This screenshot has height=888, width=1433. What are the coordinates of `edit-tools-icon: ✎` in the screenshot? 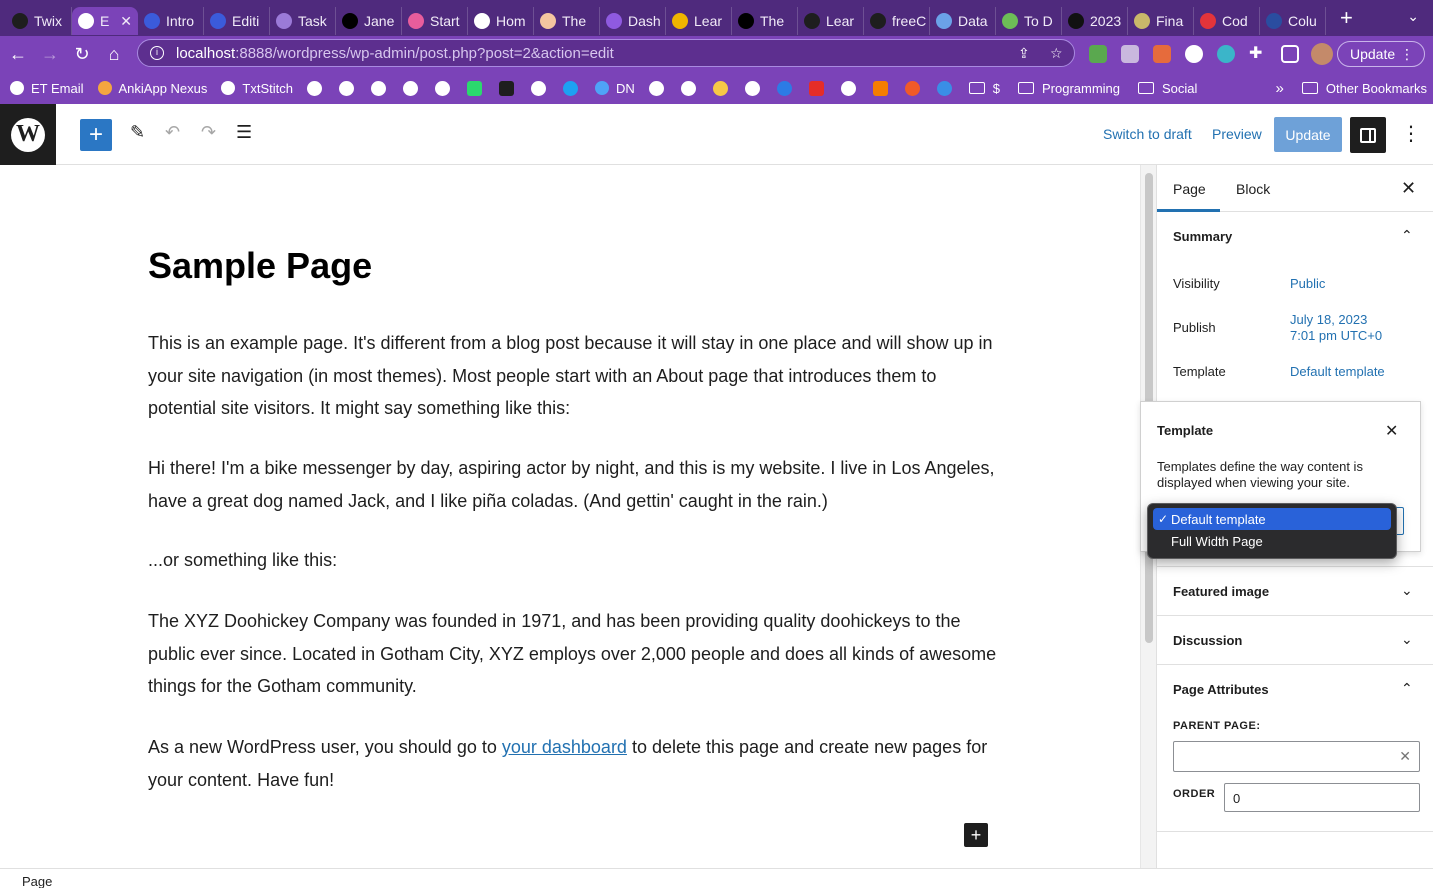 It's located at (137, 132).